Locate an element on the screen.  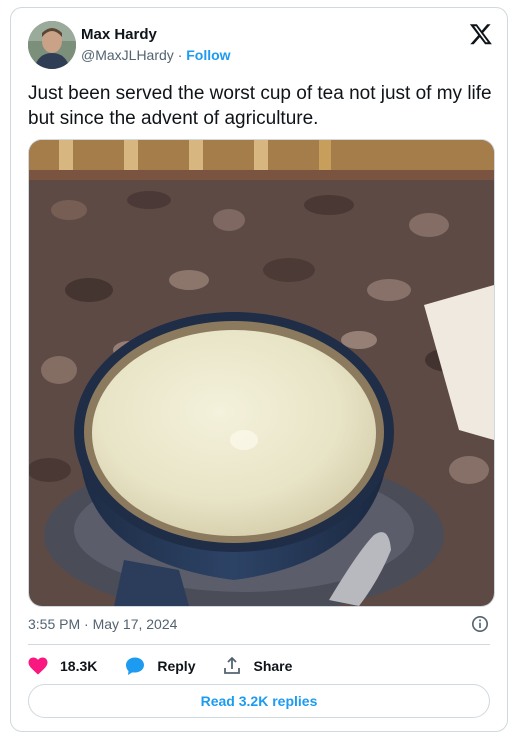
author-name: Max Hardy is located at coordinates (119, 34).